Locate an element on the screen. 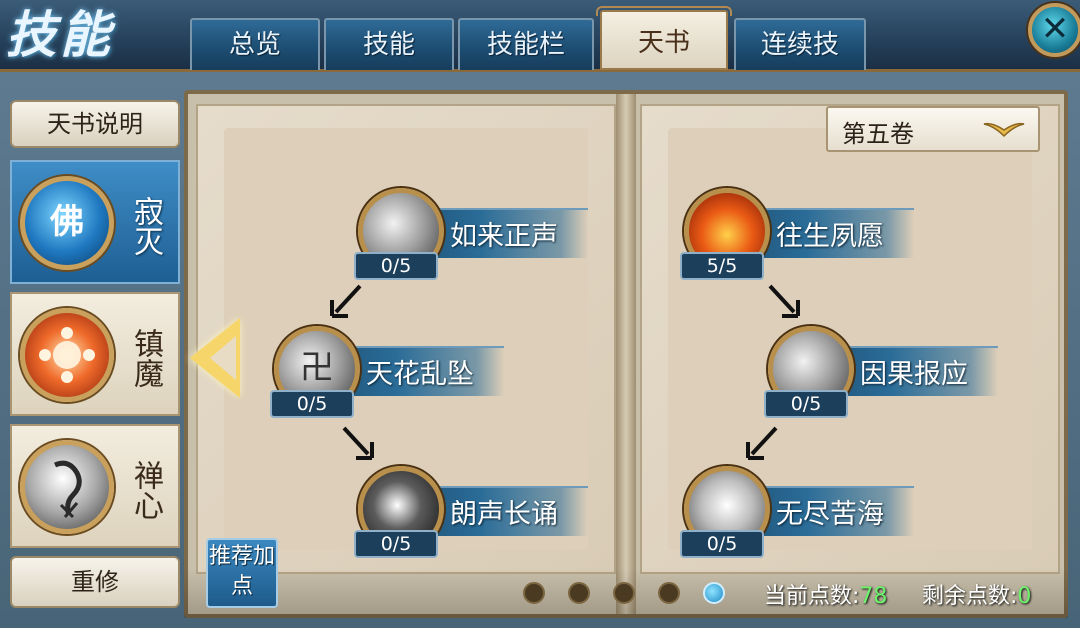 The width and height of the screenshot is (1080, 628). skill-name: 朗声长诵 is located at coordinates (504, 514).